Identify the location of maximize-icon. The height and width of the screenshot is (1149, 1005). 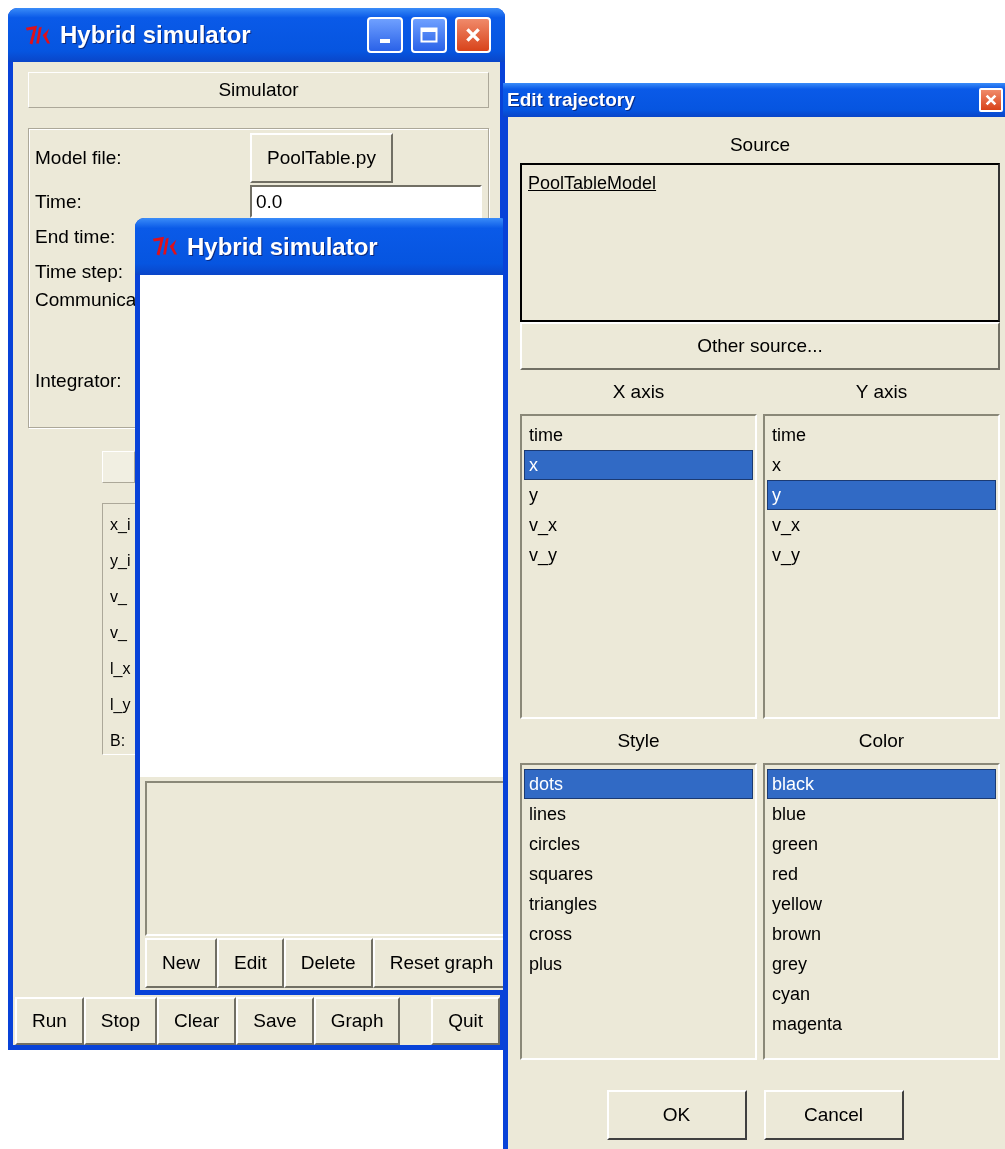
(429, 35).